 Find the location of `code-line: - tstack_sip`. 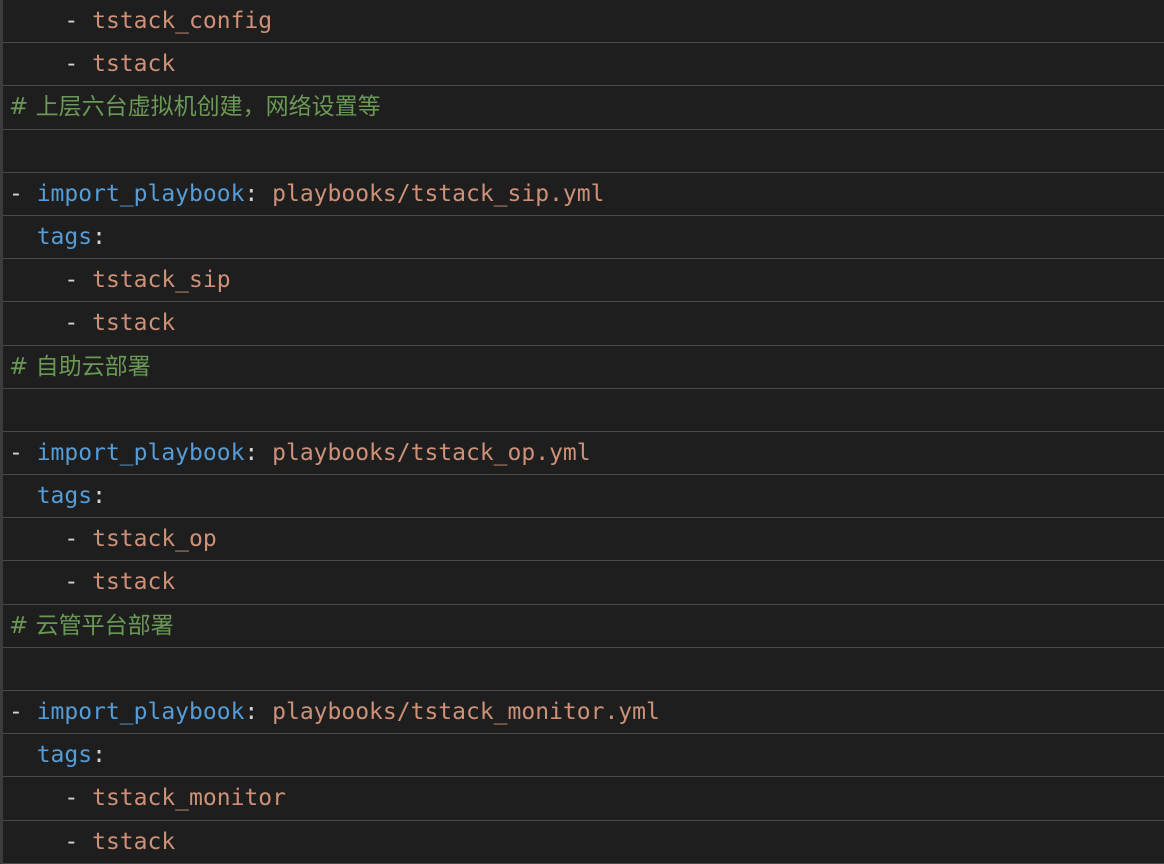

code-line: - tstack_sip is located at coordinates (583, 281).